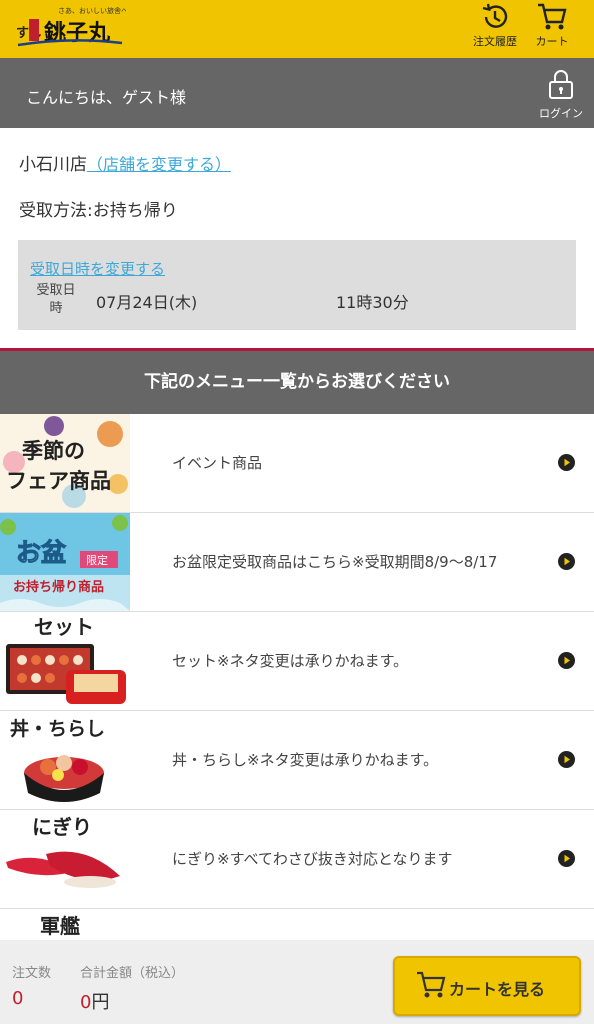 The width and height of the screenshot is (594, 1024). Describe the element at coordinates (312, 859) in the screenshot. I see `menu-item-label: にぎり※すべてわさび抜き対応となります` at that location.